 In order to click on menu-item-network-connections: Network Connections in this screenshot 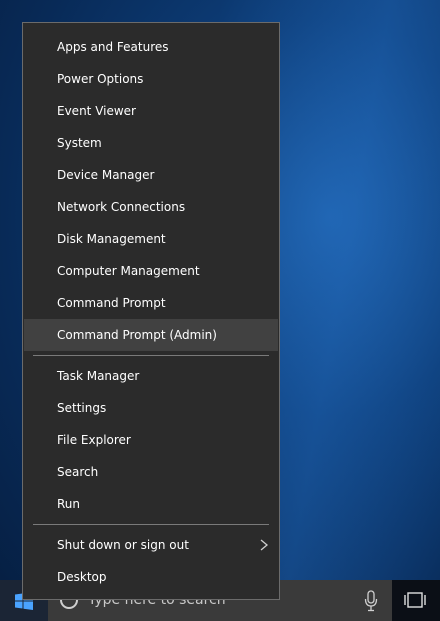, I will do `click(151, 207)`.